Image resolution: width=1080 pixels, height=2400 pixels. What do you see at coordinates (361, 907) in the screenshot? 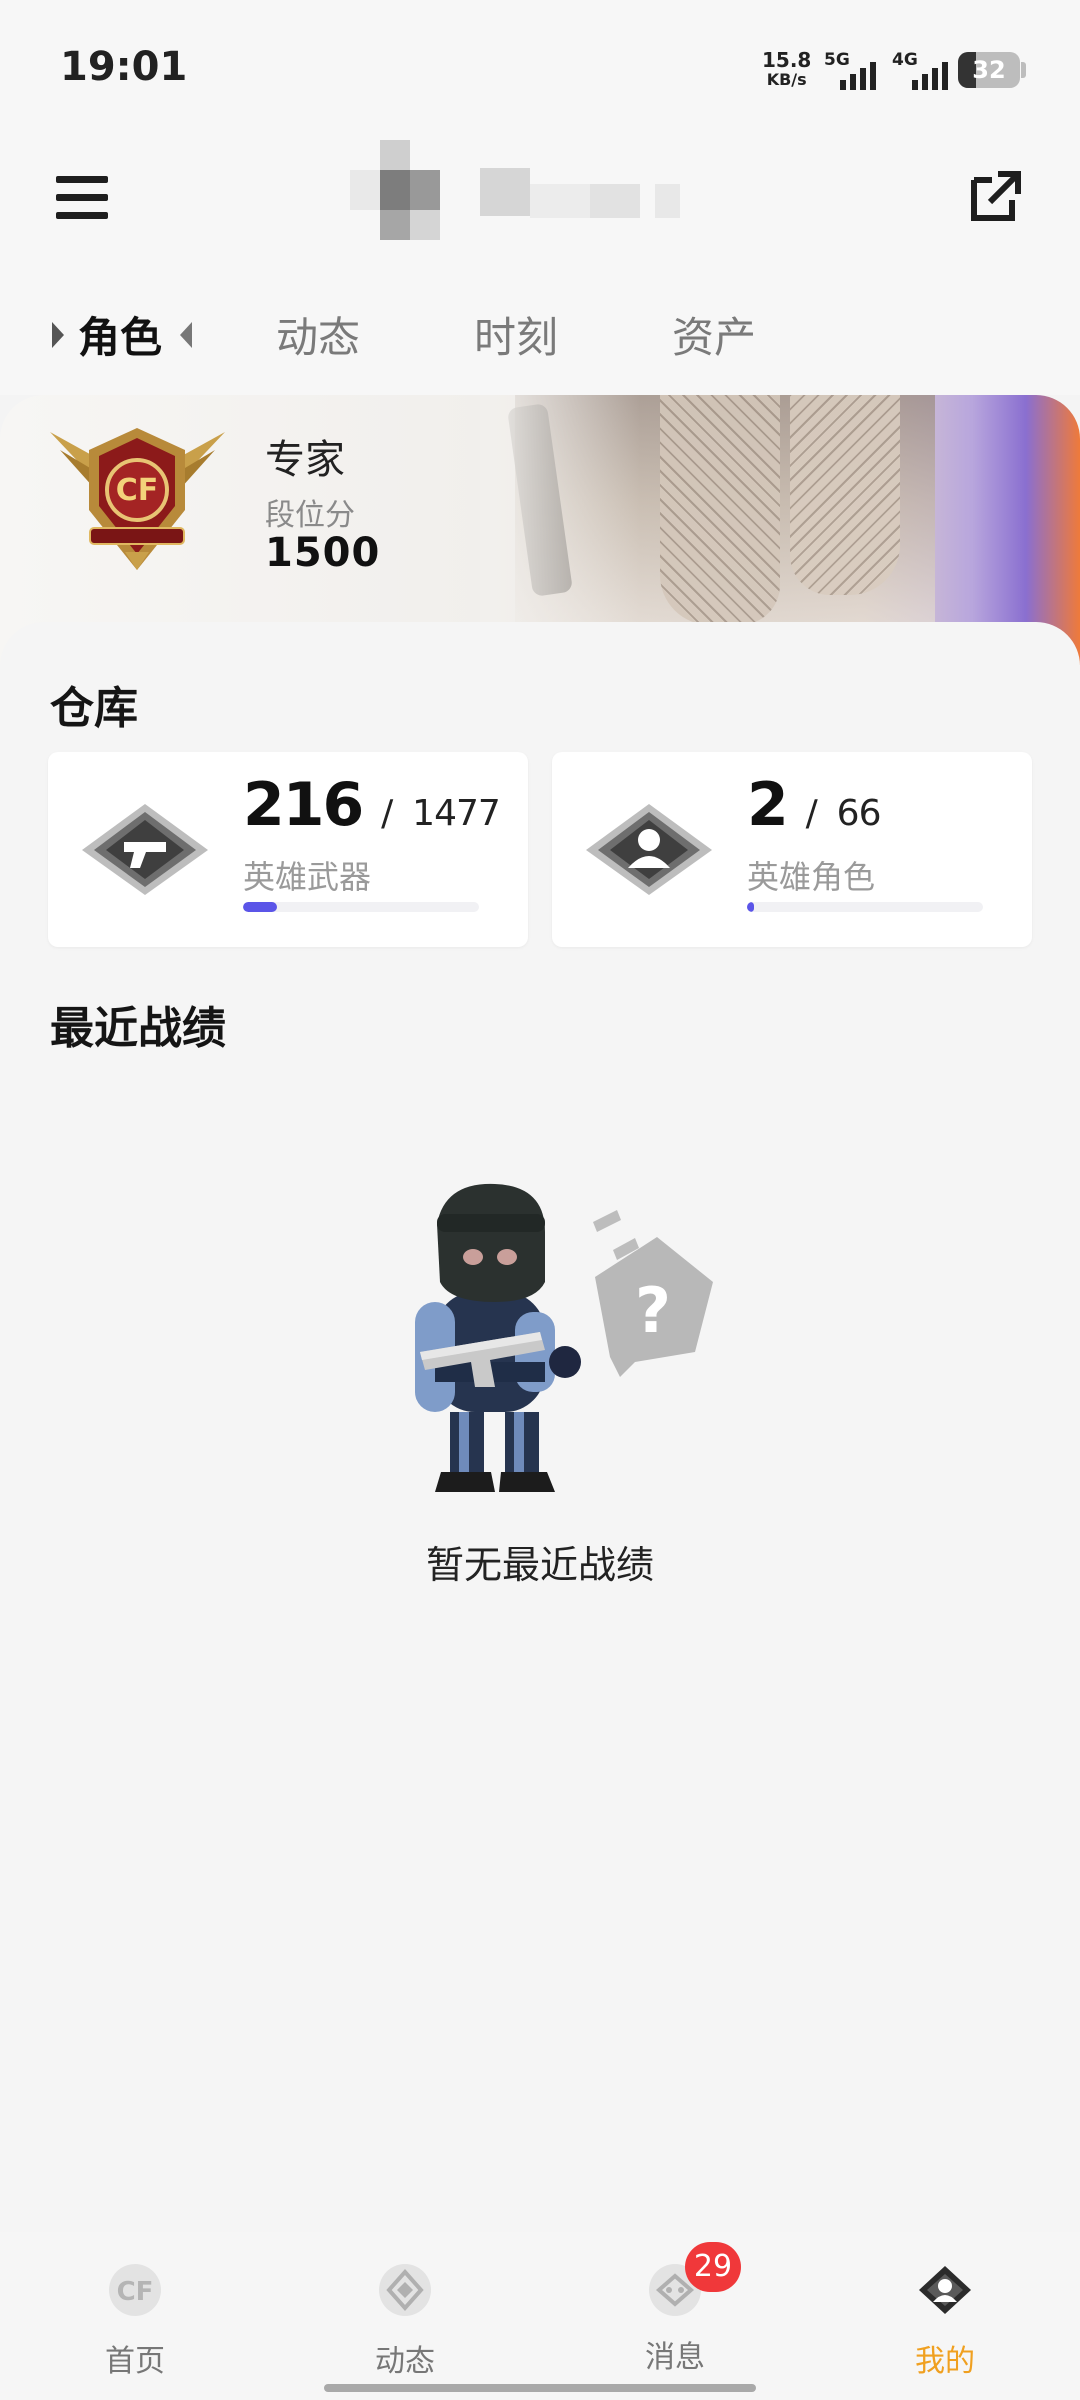
I see `hero-weapon-progress` at bounding box center [361, 907].